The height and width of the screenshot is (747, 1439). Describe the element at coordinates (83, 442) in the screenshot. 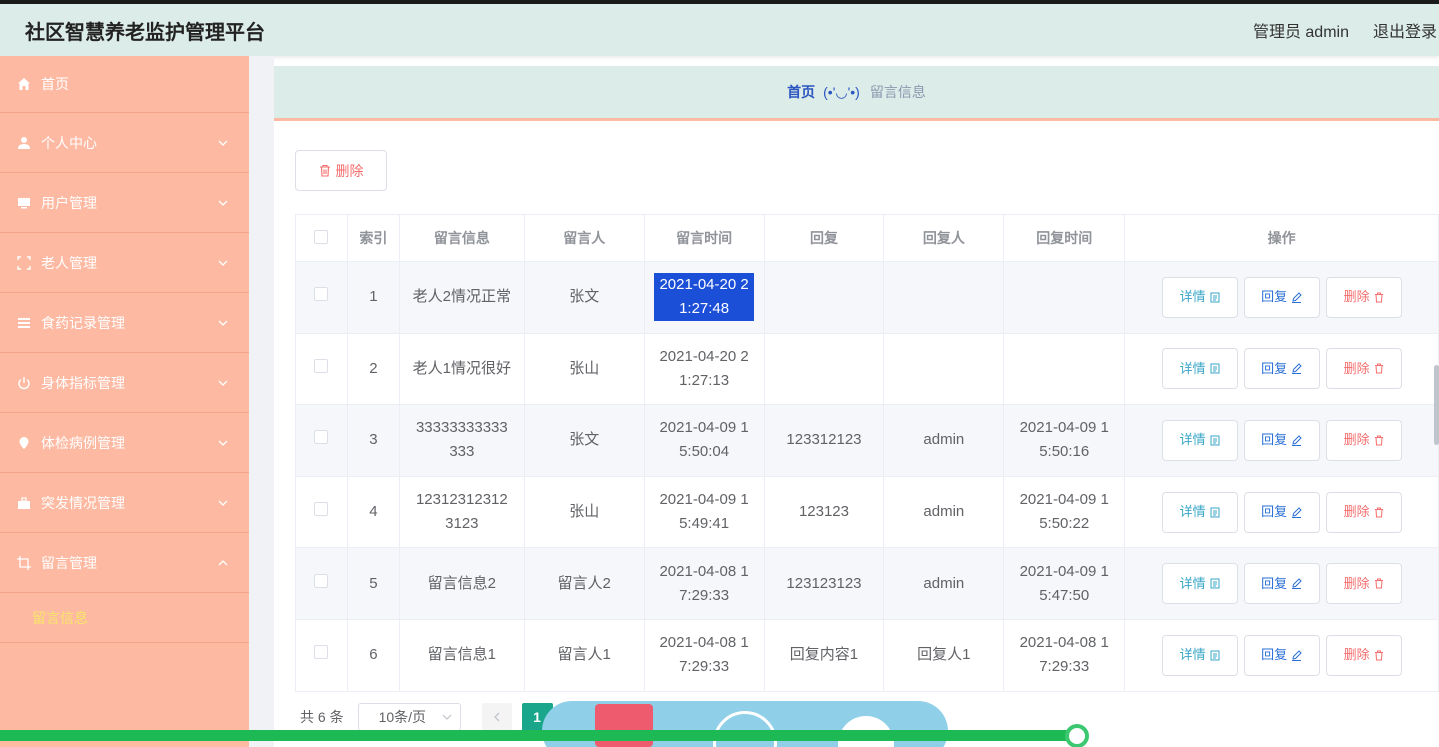

I see `sidebar-item-label: 体检病例管理` at that location.